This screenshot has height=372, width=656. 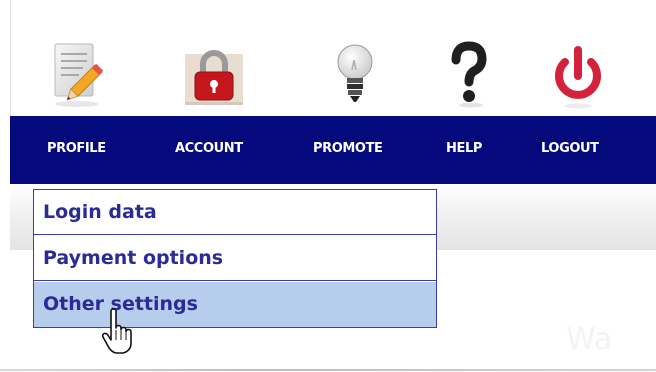 I want to click on power-icon, so click(x=578, y=75).